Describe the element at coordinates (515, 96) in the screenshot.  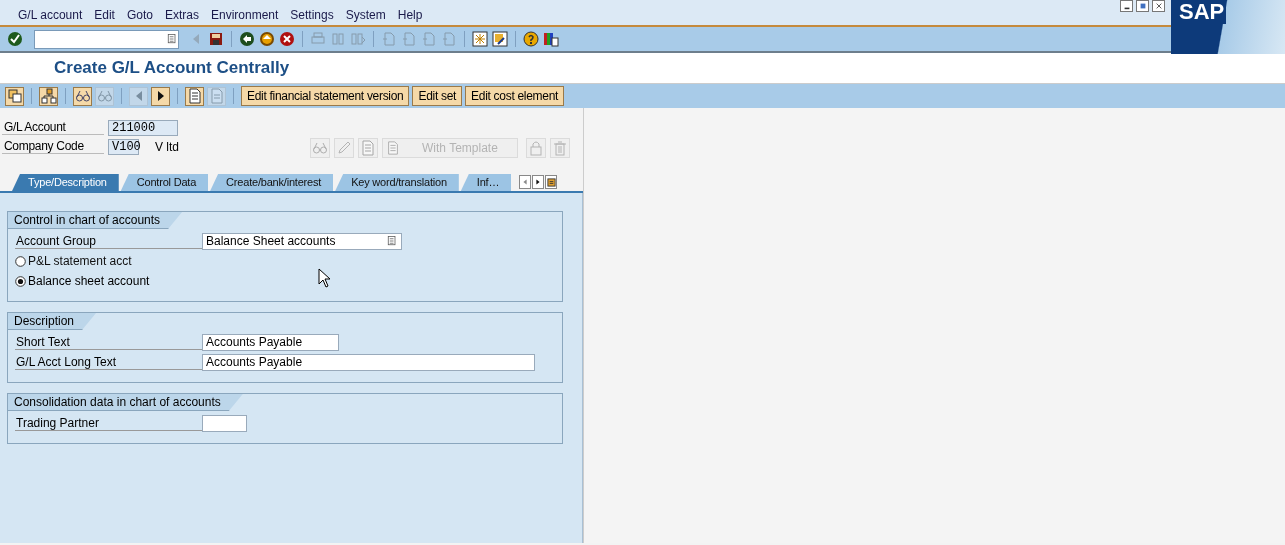
I see `toolbar-button: Edit cost element` at that location.